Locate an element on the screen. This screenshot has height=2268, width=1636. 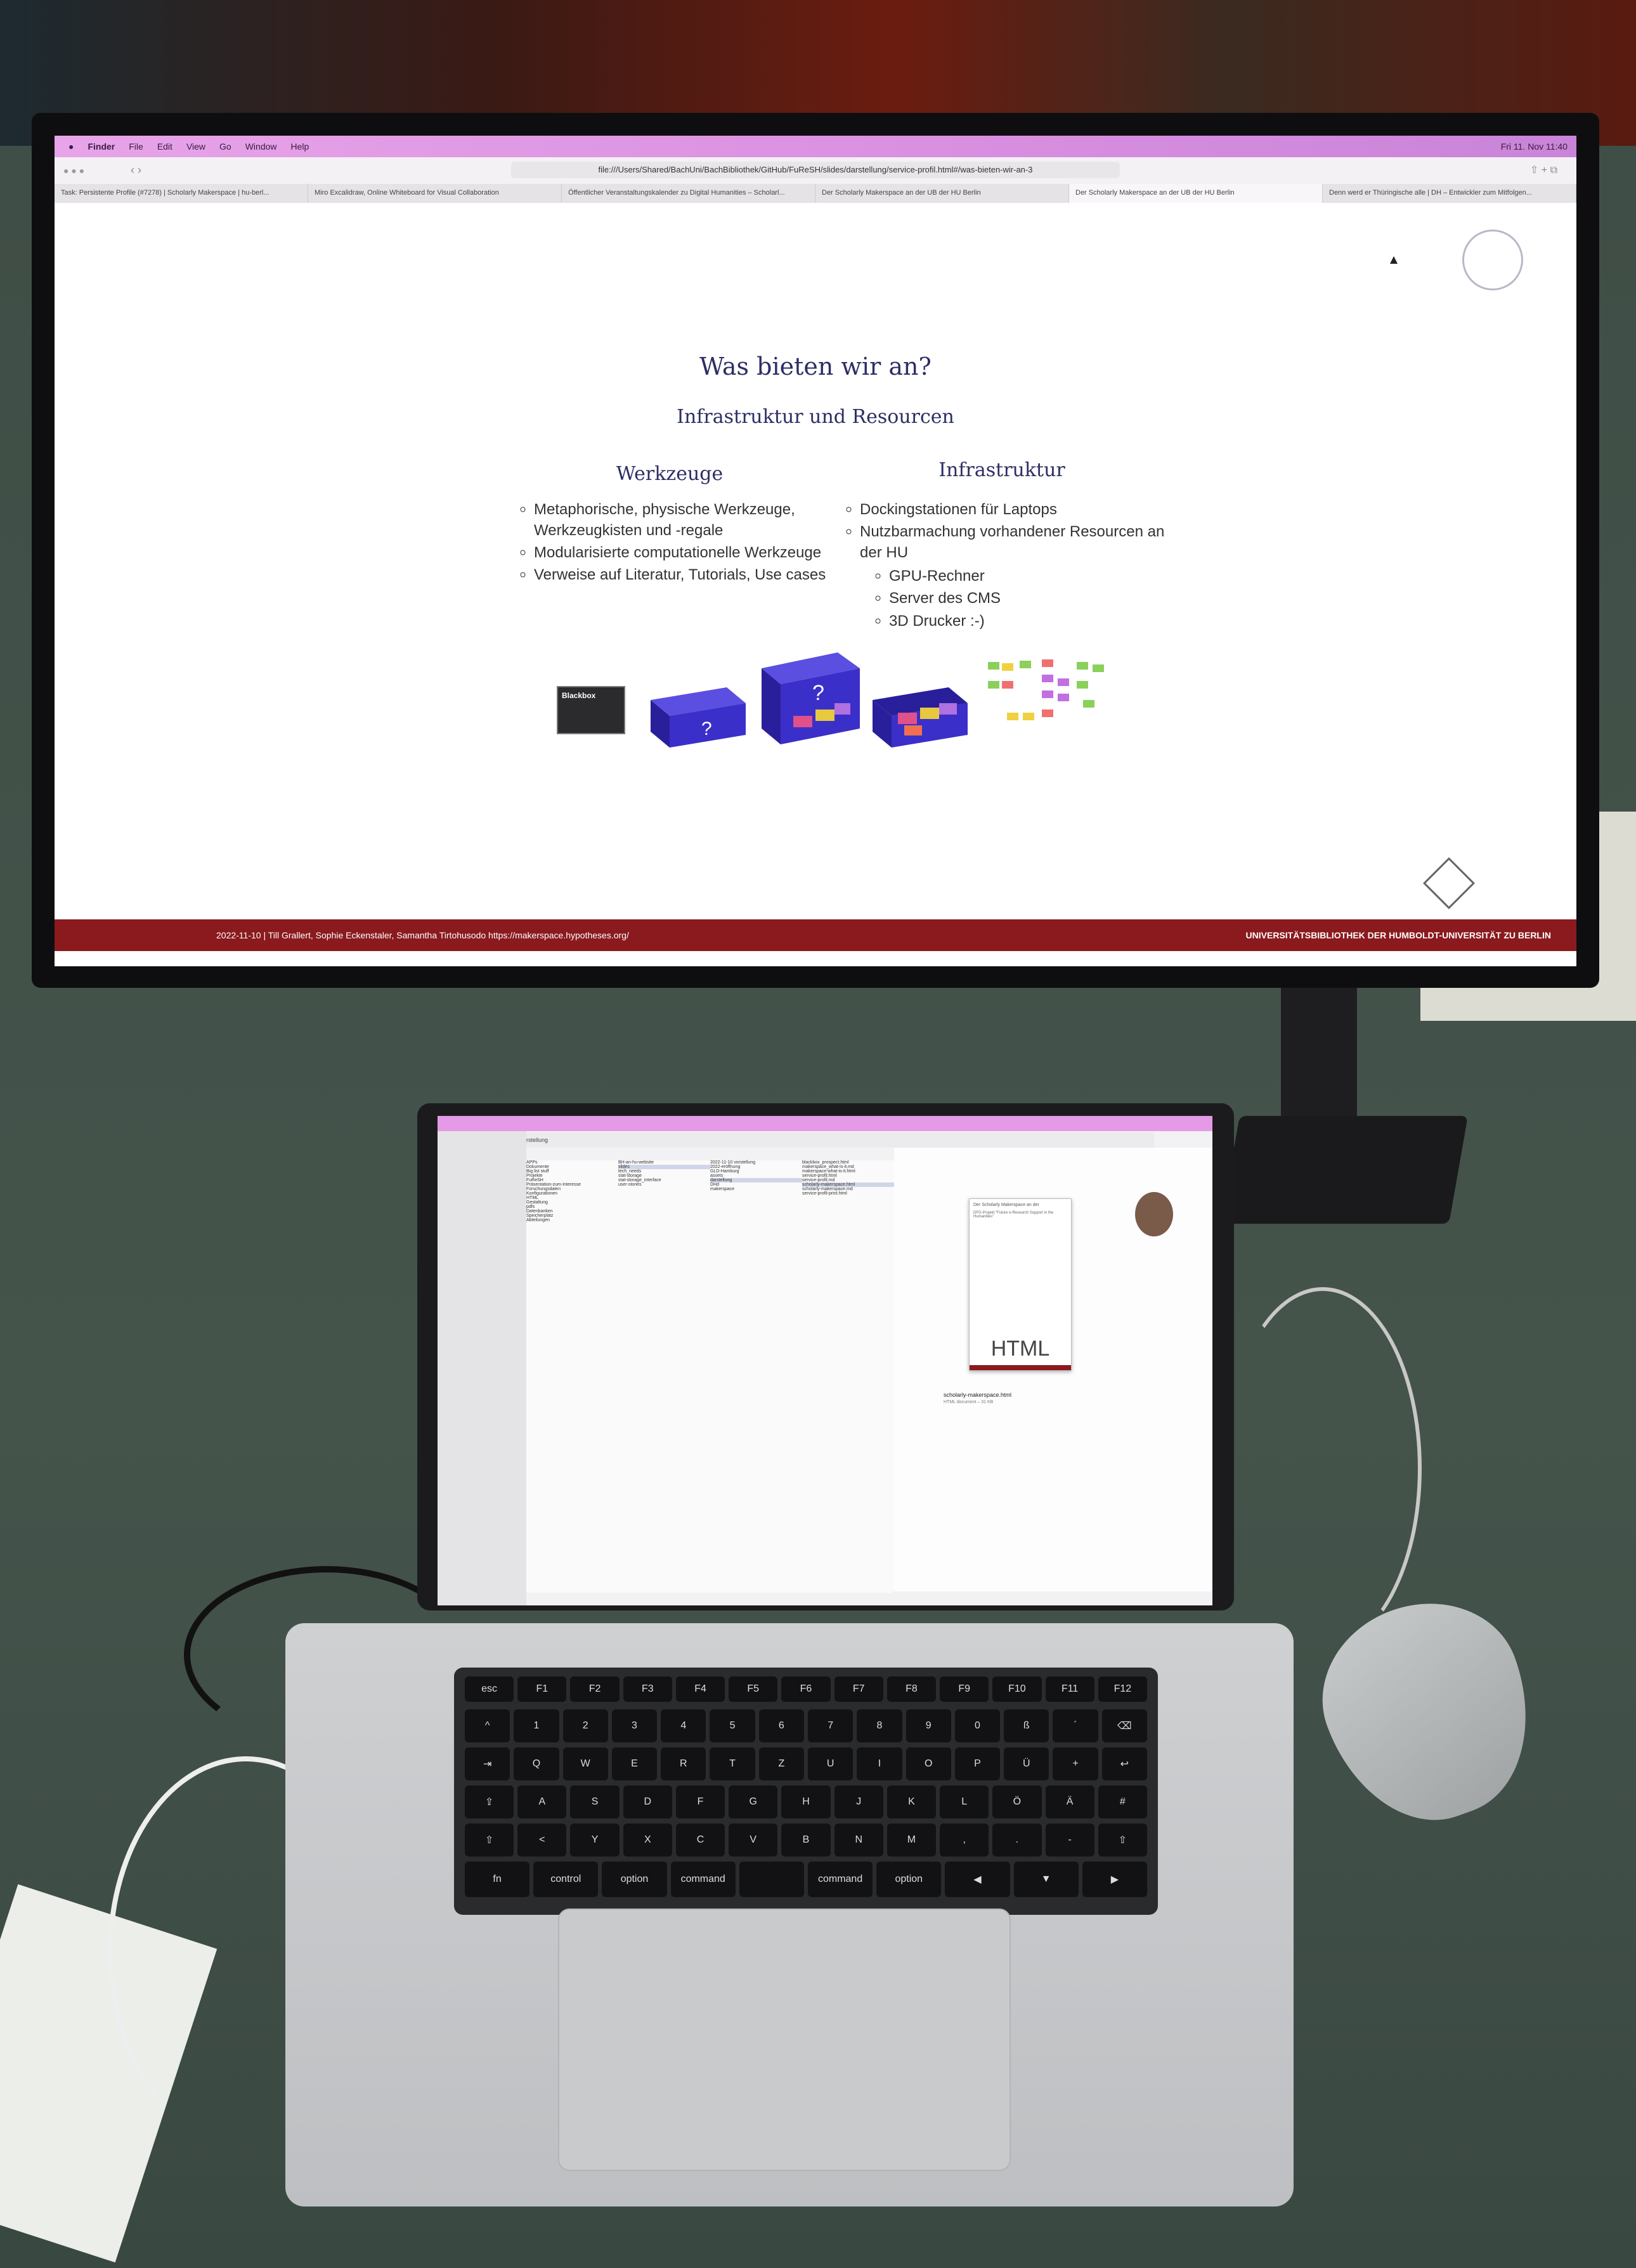
key: - is located at coordinates (1069, 1840).